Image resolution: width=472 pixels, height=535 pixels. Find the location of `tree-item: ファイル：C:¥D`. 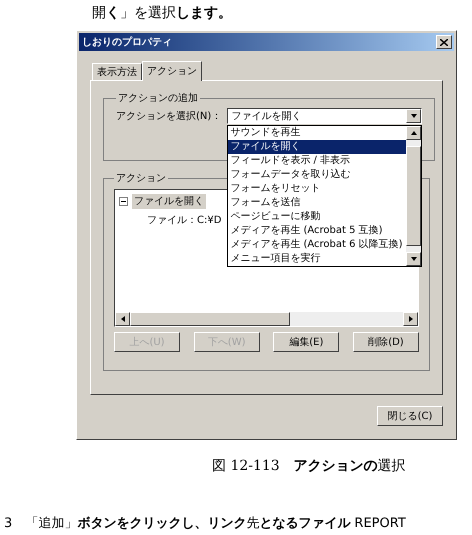

tree-item: ファイル：C:¥D is located at coordinates (184, 220).